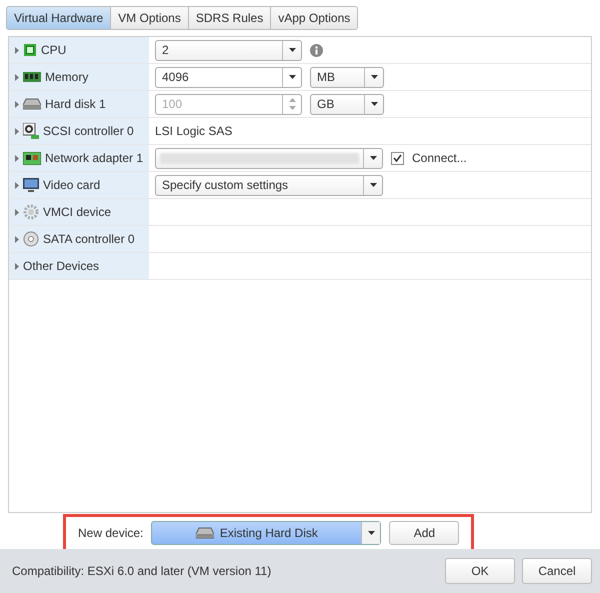 The height and width of the screenshot is (593, 600). I want to click on device-name: Network adapter 1, so click(94, 158).